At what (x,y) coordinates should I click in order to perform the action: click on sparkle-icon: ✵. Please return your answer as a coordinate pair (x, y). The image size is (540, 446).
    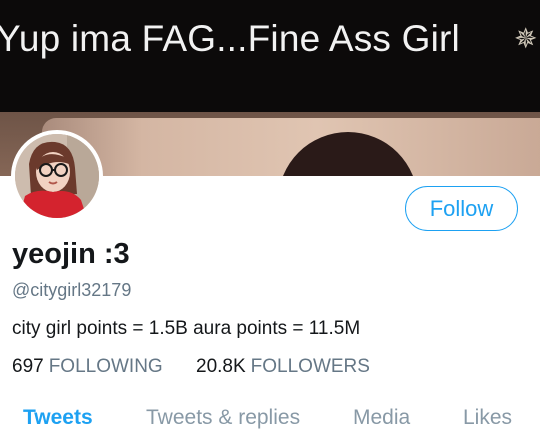
    Looking at the image, I should click on (526, 38).